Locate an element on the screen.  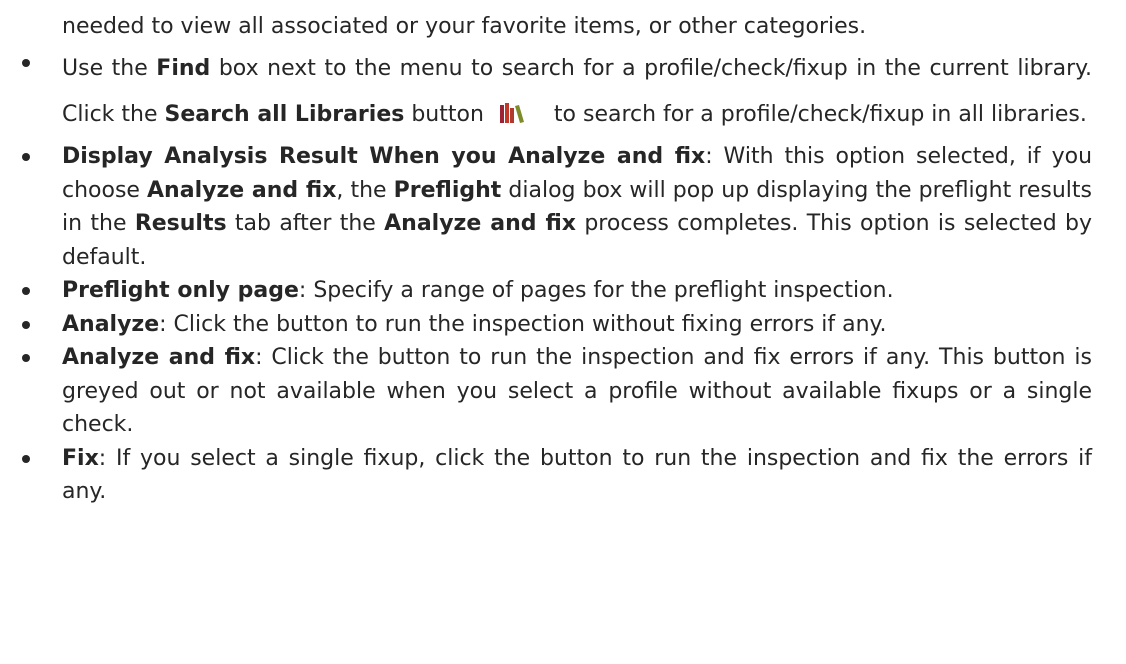
bold-term: Search all Libraries is located at coordinates (284, 114).